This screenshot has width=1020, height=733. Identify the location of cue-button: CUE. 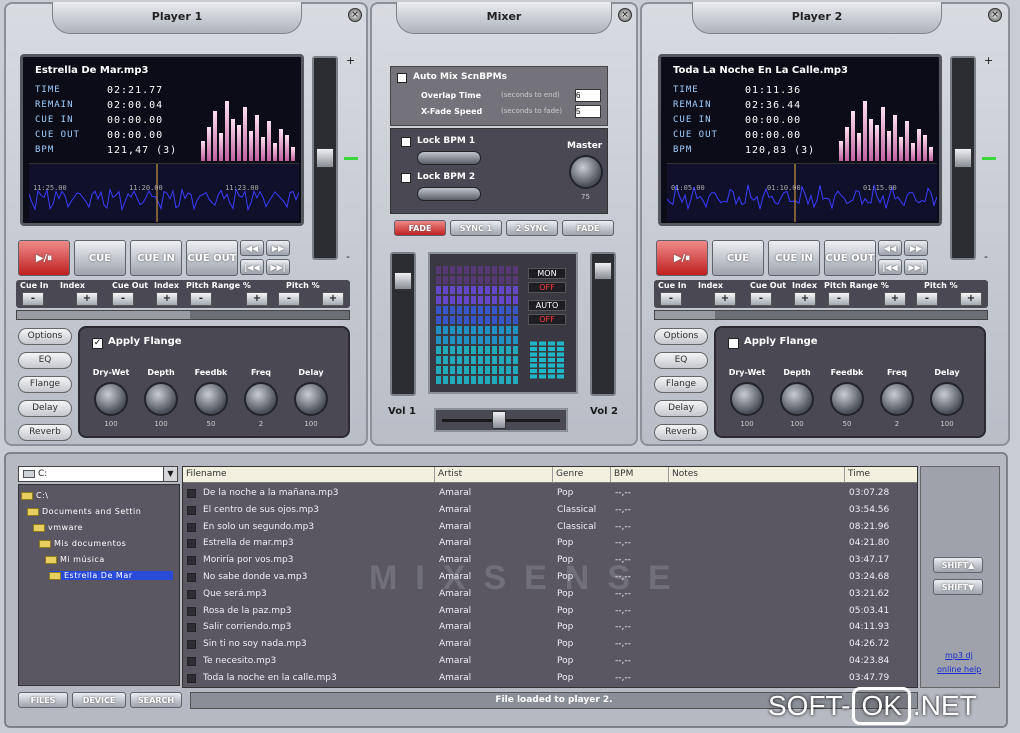
(100, 258).